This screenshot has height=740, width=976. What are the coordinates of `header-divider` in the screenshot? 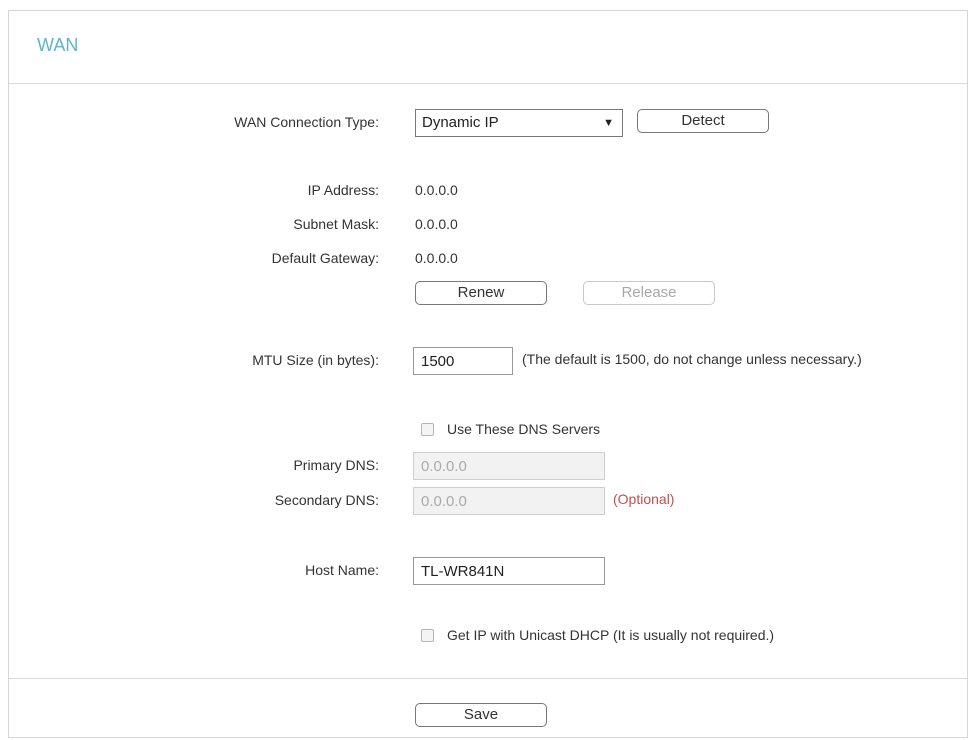 It's located at (488, 83).